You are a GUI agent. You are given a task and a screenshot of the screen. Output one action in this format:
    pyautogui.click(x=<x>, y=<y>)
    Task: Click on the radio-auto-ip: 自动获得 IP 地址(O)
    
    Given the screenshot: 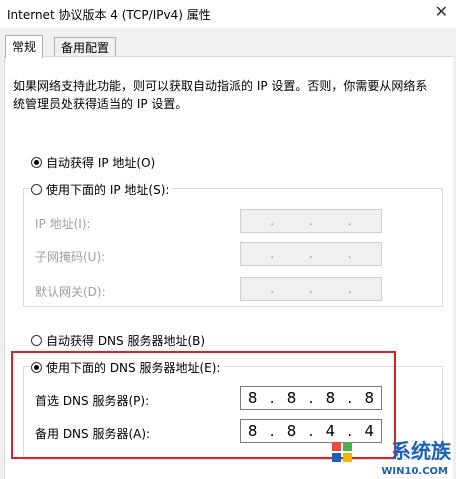 What is the action you would take?
    pyautogui.click(x=95, y=162)
    